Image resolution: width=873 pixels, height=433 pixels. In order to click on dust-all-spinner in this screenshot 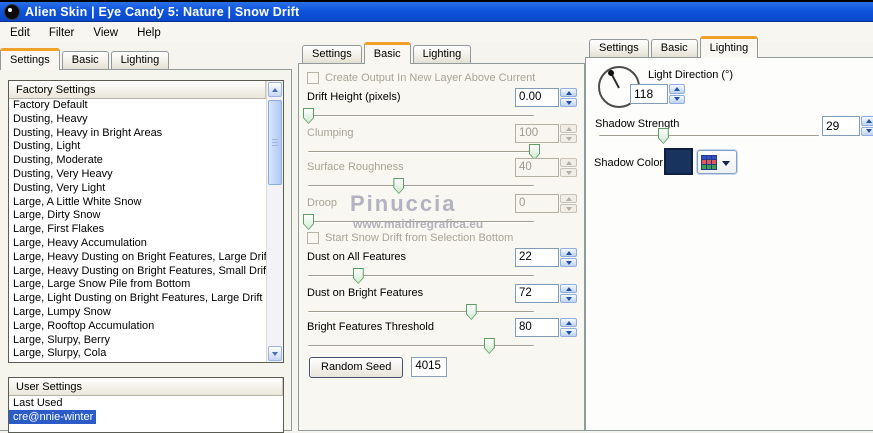, I will do `click(568, 257)`.